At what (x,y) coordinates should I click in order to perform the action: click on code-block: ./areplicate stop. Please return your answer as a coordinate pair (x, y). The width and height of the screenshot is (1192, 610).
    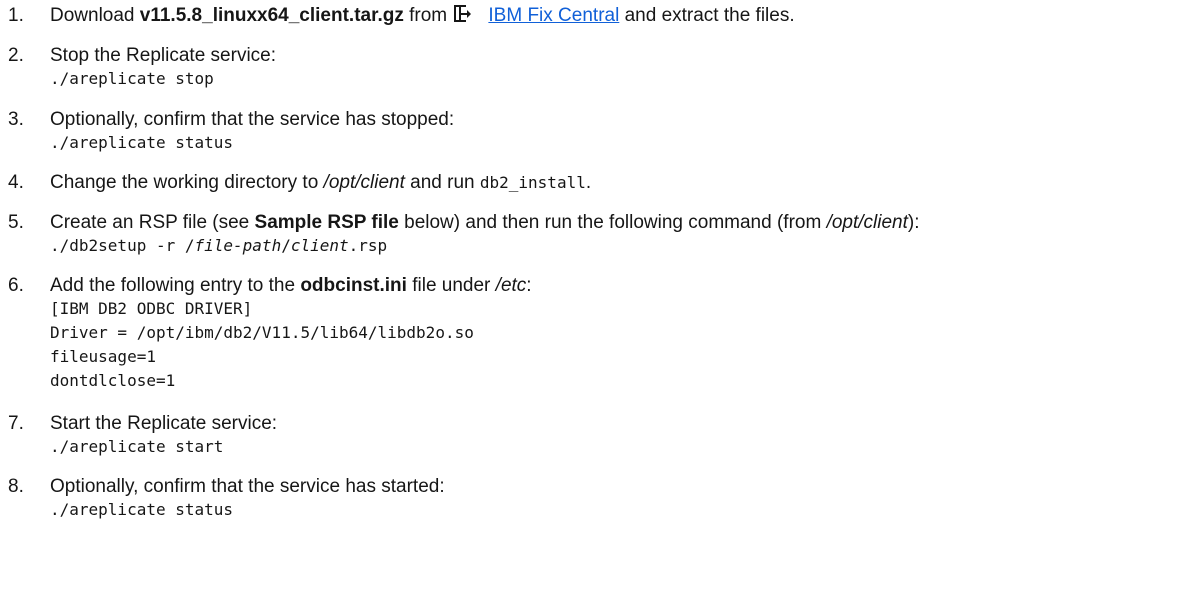
    Looking at the image, I should click on (132, 78).